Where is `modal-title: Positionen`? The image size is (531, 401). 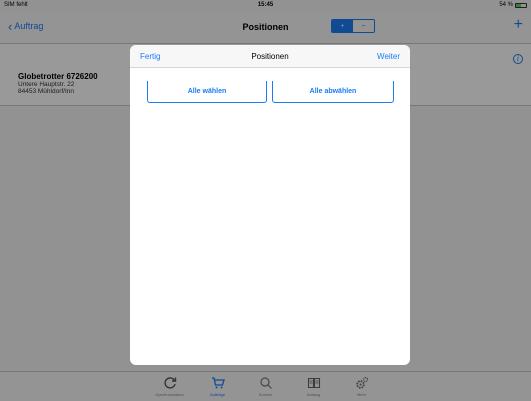 modal-title: Positionen is located at coordinates (270, 56).